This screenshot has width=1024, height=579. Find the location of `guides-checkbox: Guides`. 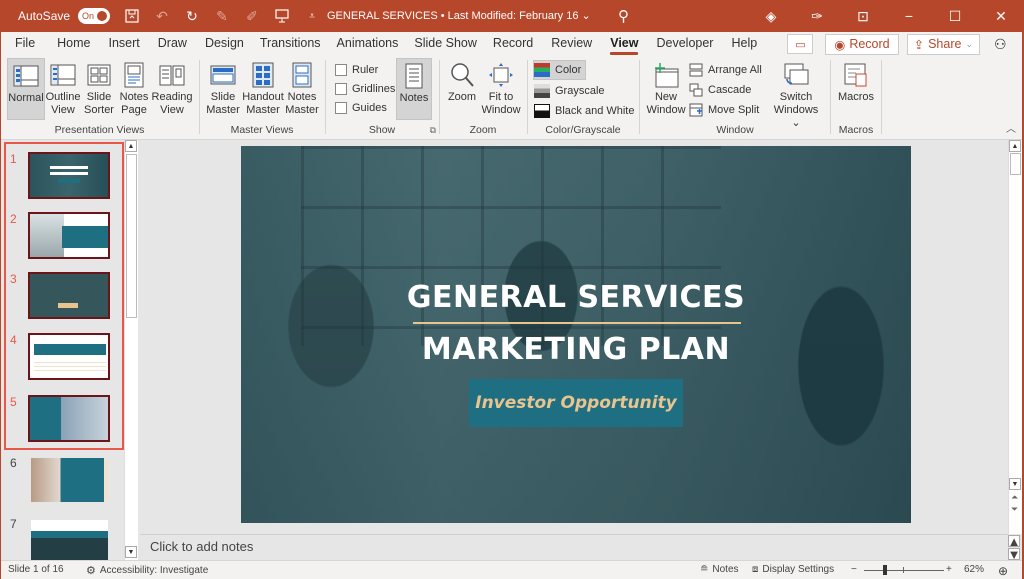

guides-checkbox: Guides is located at coordinates (361, 107).